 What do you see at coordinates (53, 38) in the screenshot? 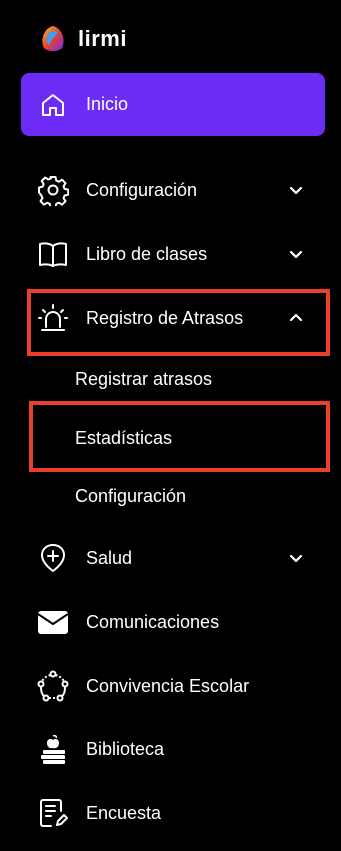
I see `lirmi-logo-icon` at bounding box center [53, 38].